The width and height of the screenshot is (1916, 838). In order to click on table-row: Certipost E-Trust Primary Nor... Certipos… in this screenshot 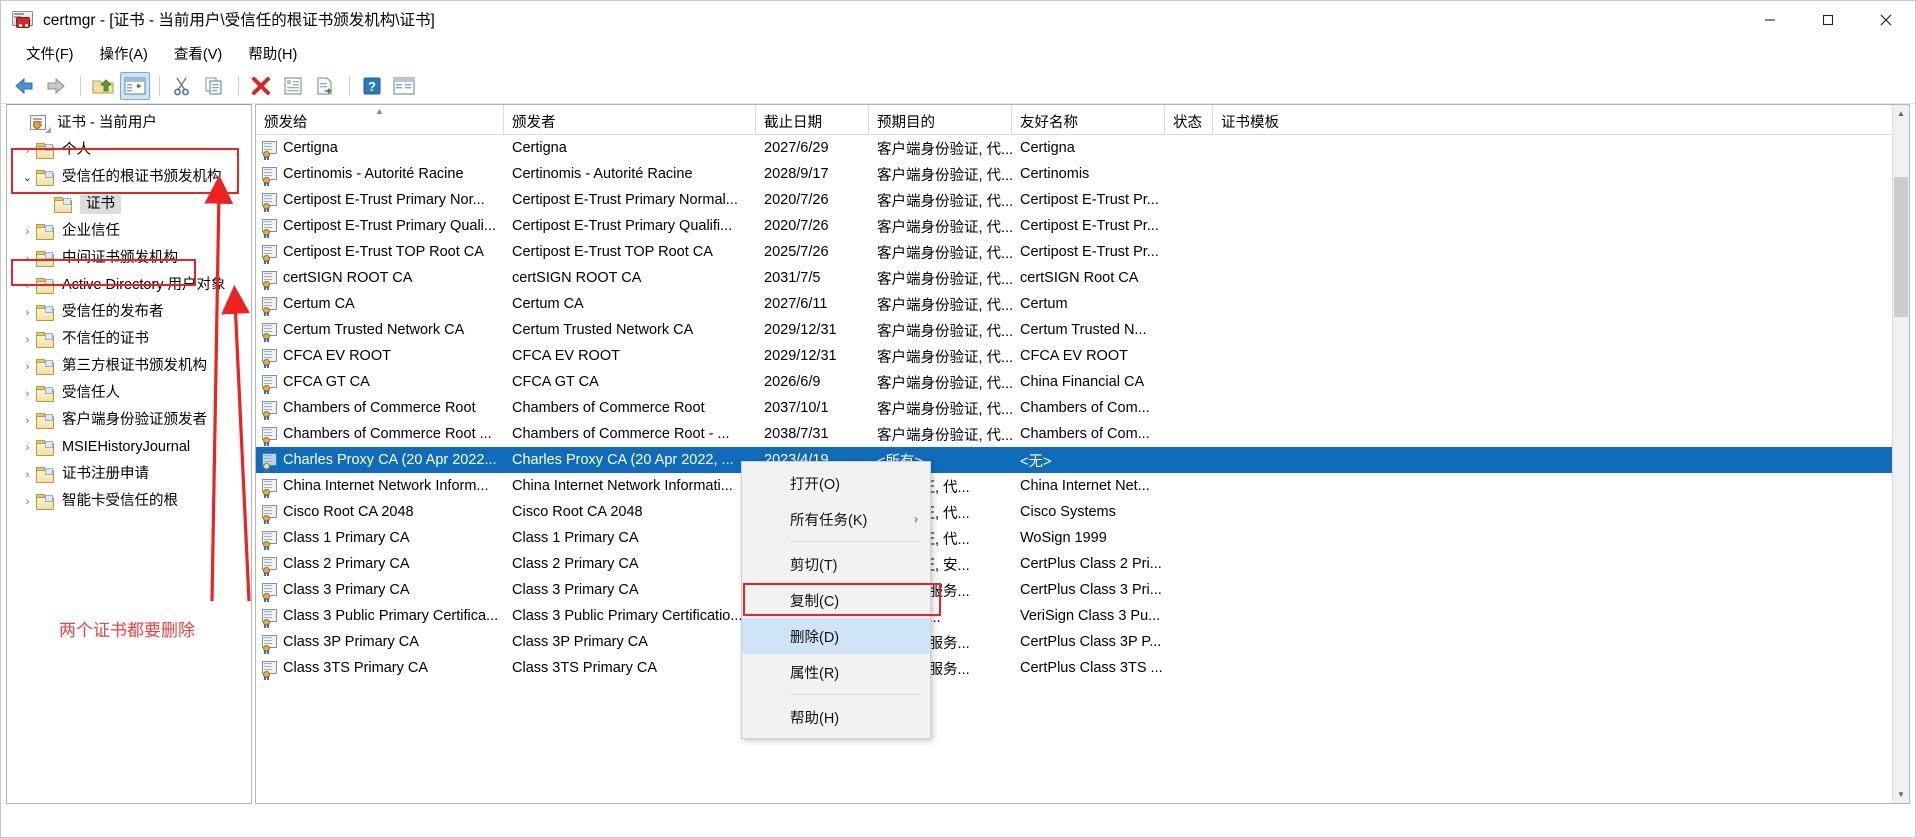, I will do `click(1082, 200)`.